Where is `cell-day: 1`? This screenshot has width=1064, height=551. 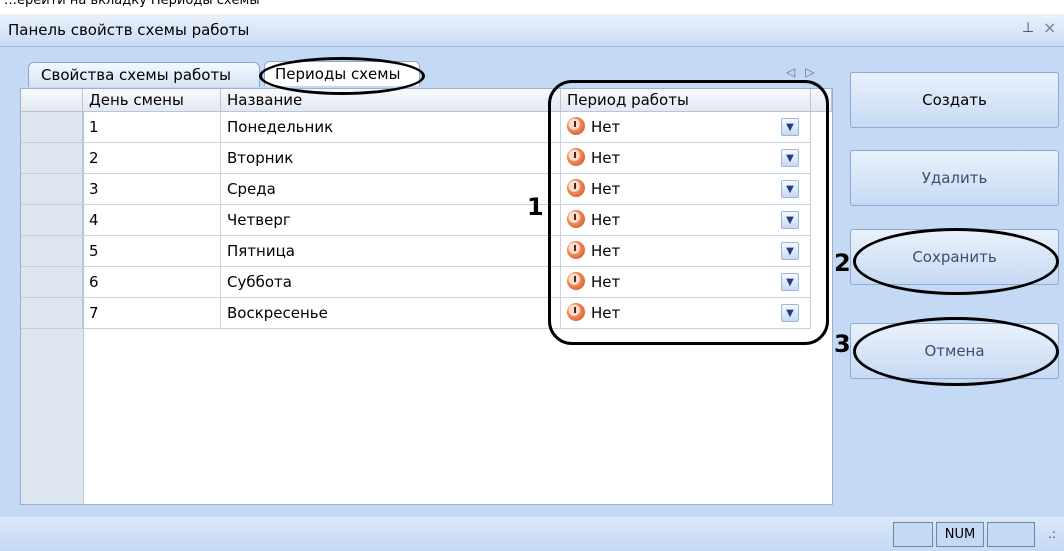
cell-day: 1 is located at coordinates (152, 127).